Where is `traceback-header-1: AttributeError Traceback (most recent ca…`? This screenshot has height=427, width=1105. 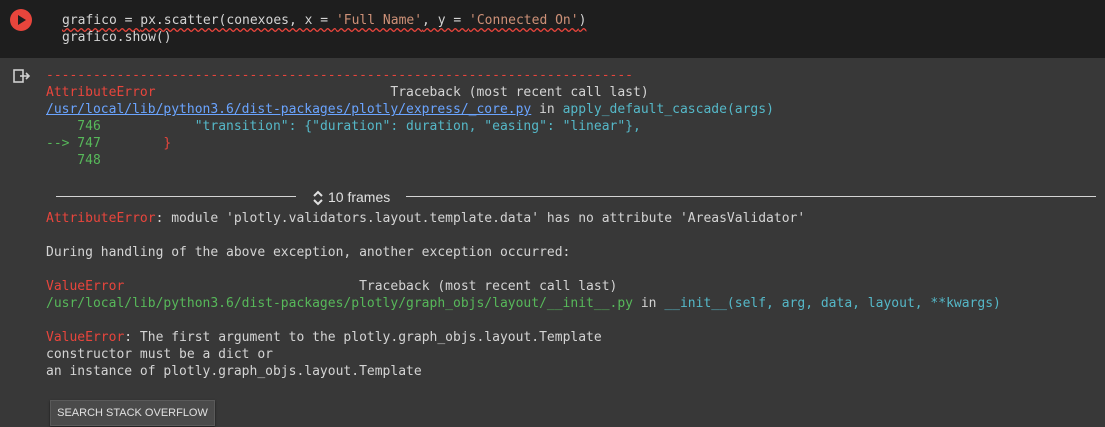
traceback-header-1: AttributeError Traceback (most recent ca… is located at coordinates (347, 92).